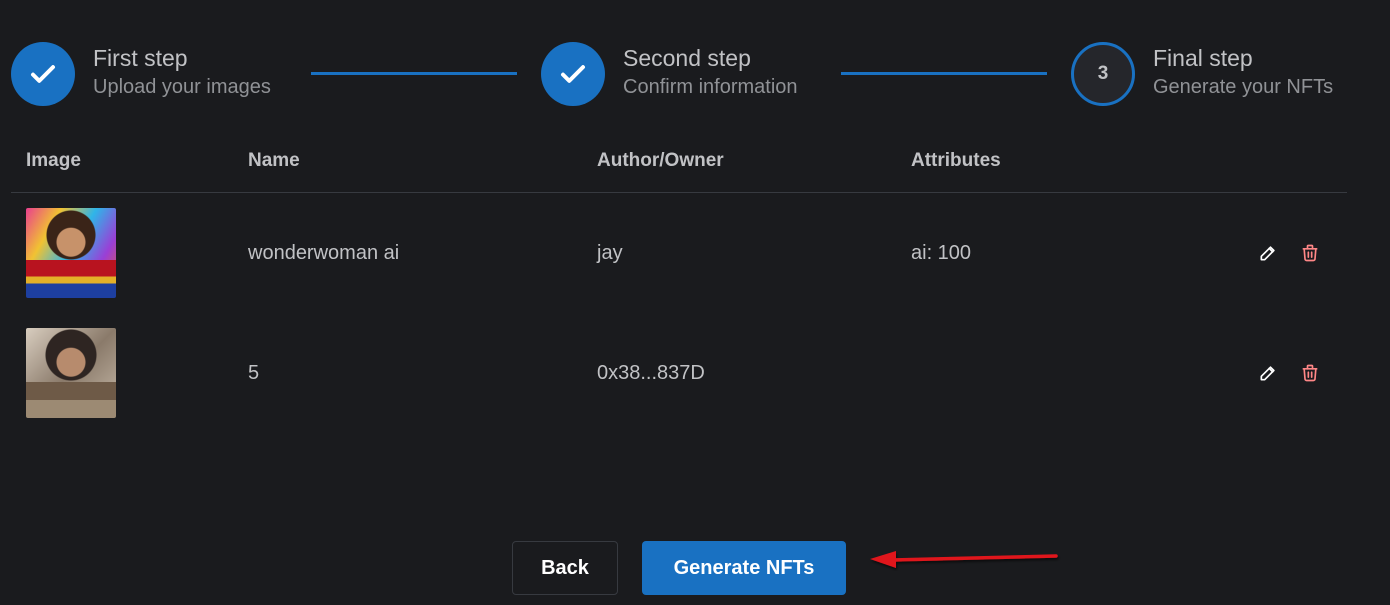  What do you see at coordinates (141, 74) in the screenshot?
I see `step-first: First step Upload your images` at bounding box center [141, 74].